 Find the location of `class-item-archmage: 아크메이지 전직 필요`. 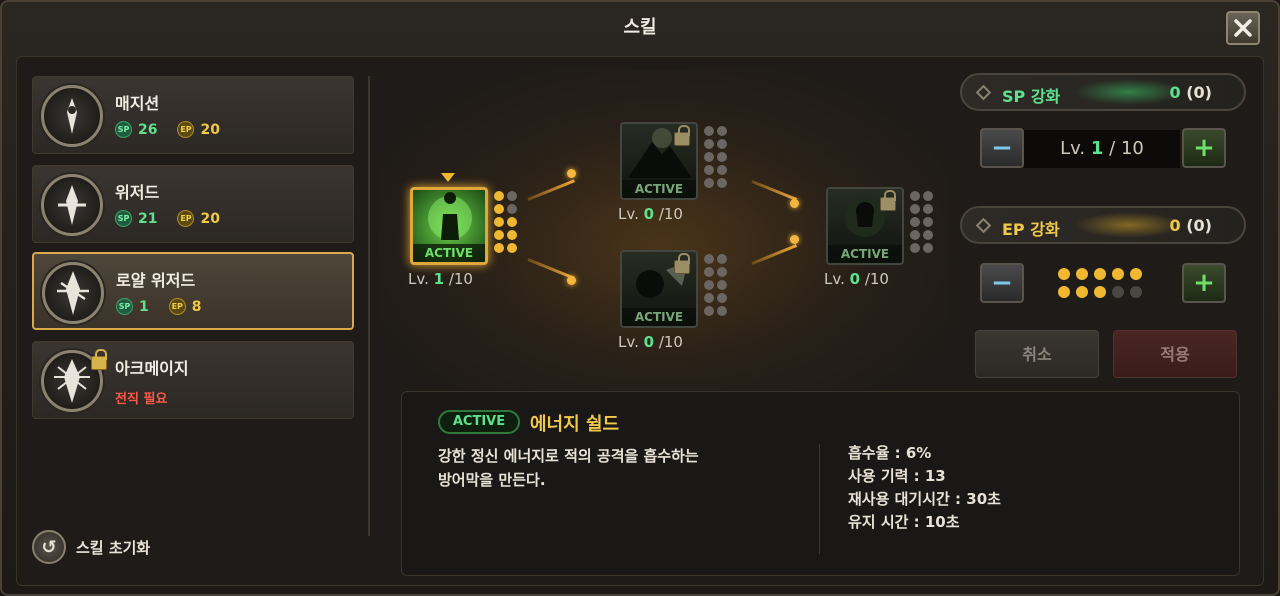

class-item-archmage: 아크메이지 전직 필요 is located at coordinates (193, 380).